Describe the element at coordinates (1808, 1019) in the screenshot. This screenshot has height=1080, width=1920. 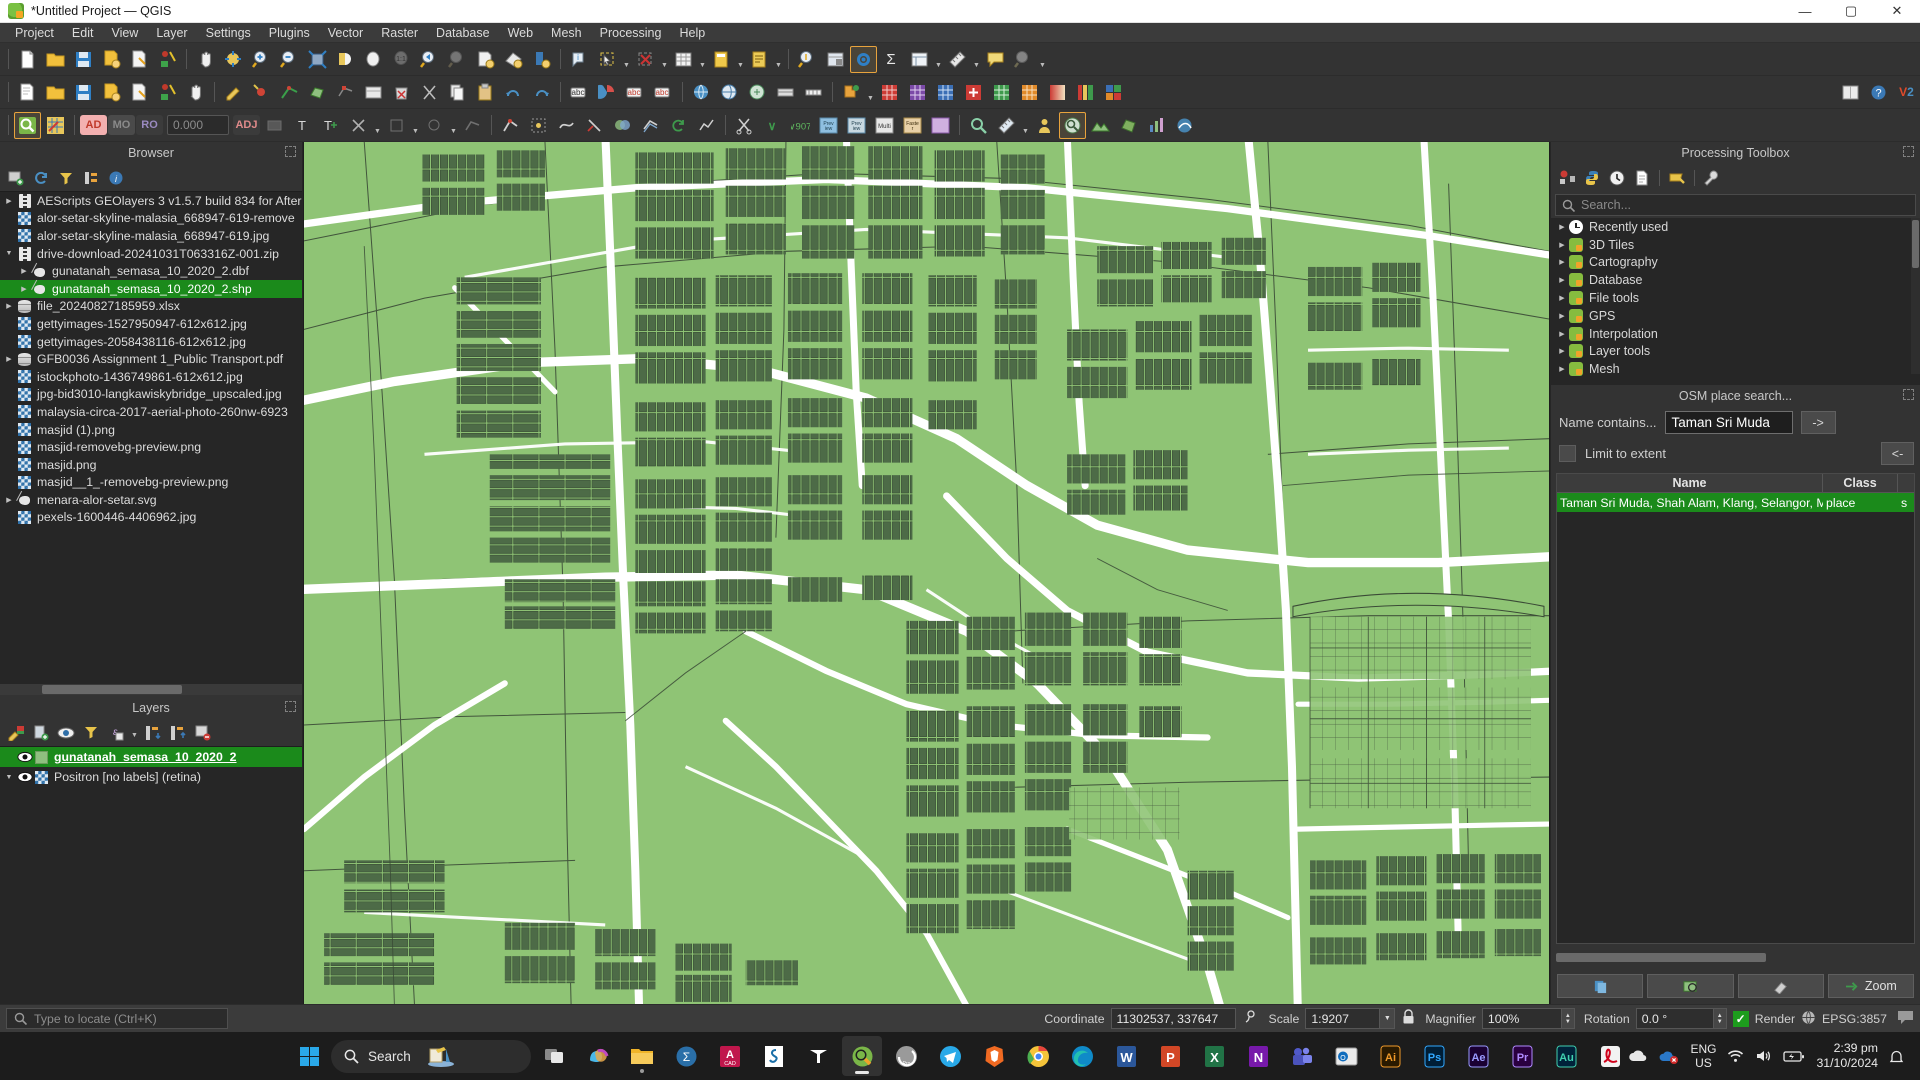
I see `crs-globe-icon` at that location.